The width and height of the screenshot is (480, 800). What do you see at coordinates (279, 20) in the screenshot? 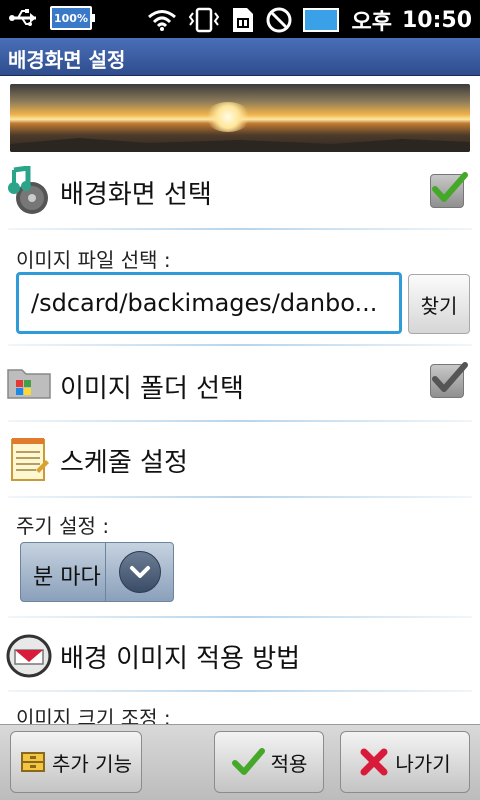
I see `no-signal-icon` at bounding box center [279, 20].